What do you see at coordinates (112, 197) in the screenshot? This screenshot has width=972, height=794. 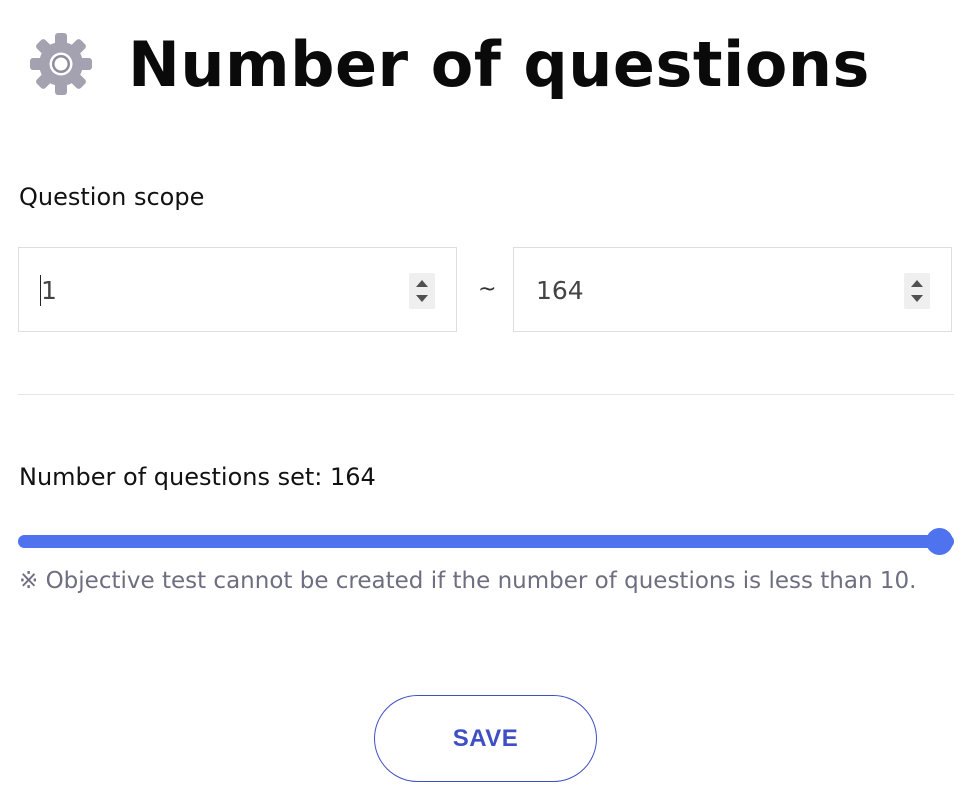 I see `question-scope-label: Question scope` at bounding box center [112, 197].